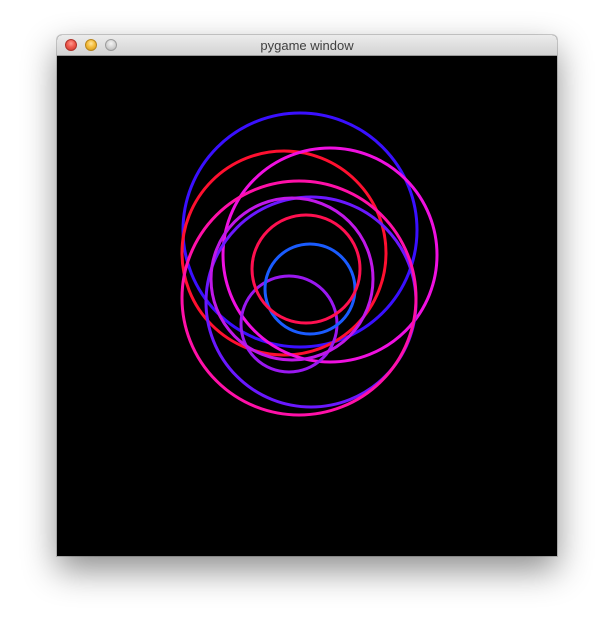  I want to click on window-title: pygame window, so click(307, 45).